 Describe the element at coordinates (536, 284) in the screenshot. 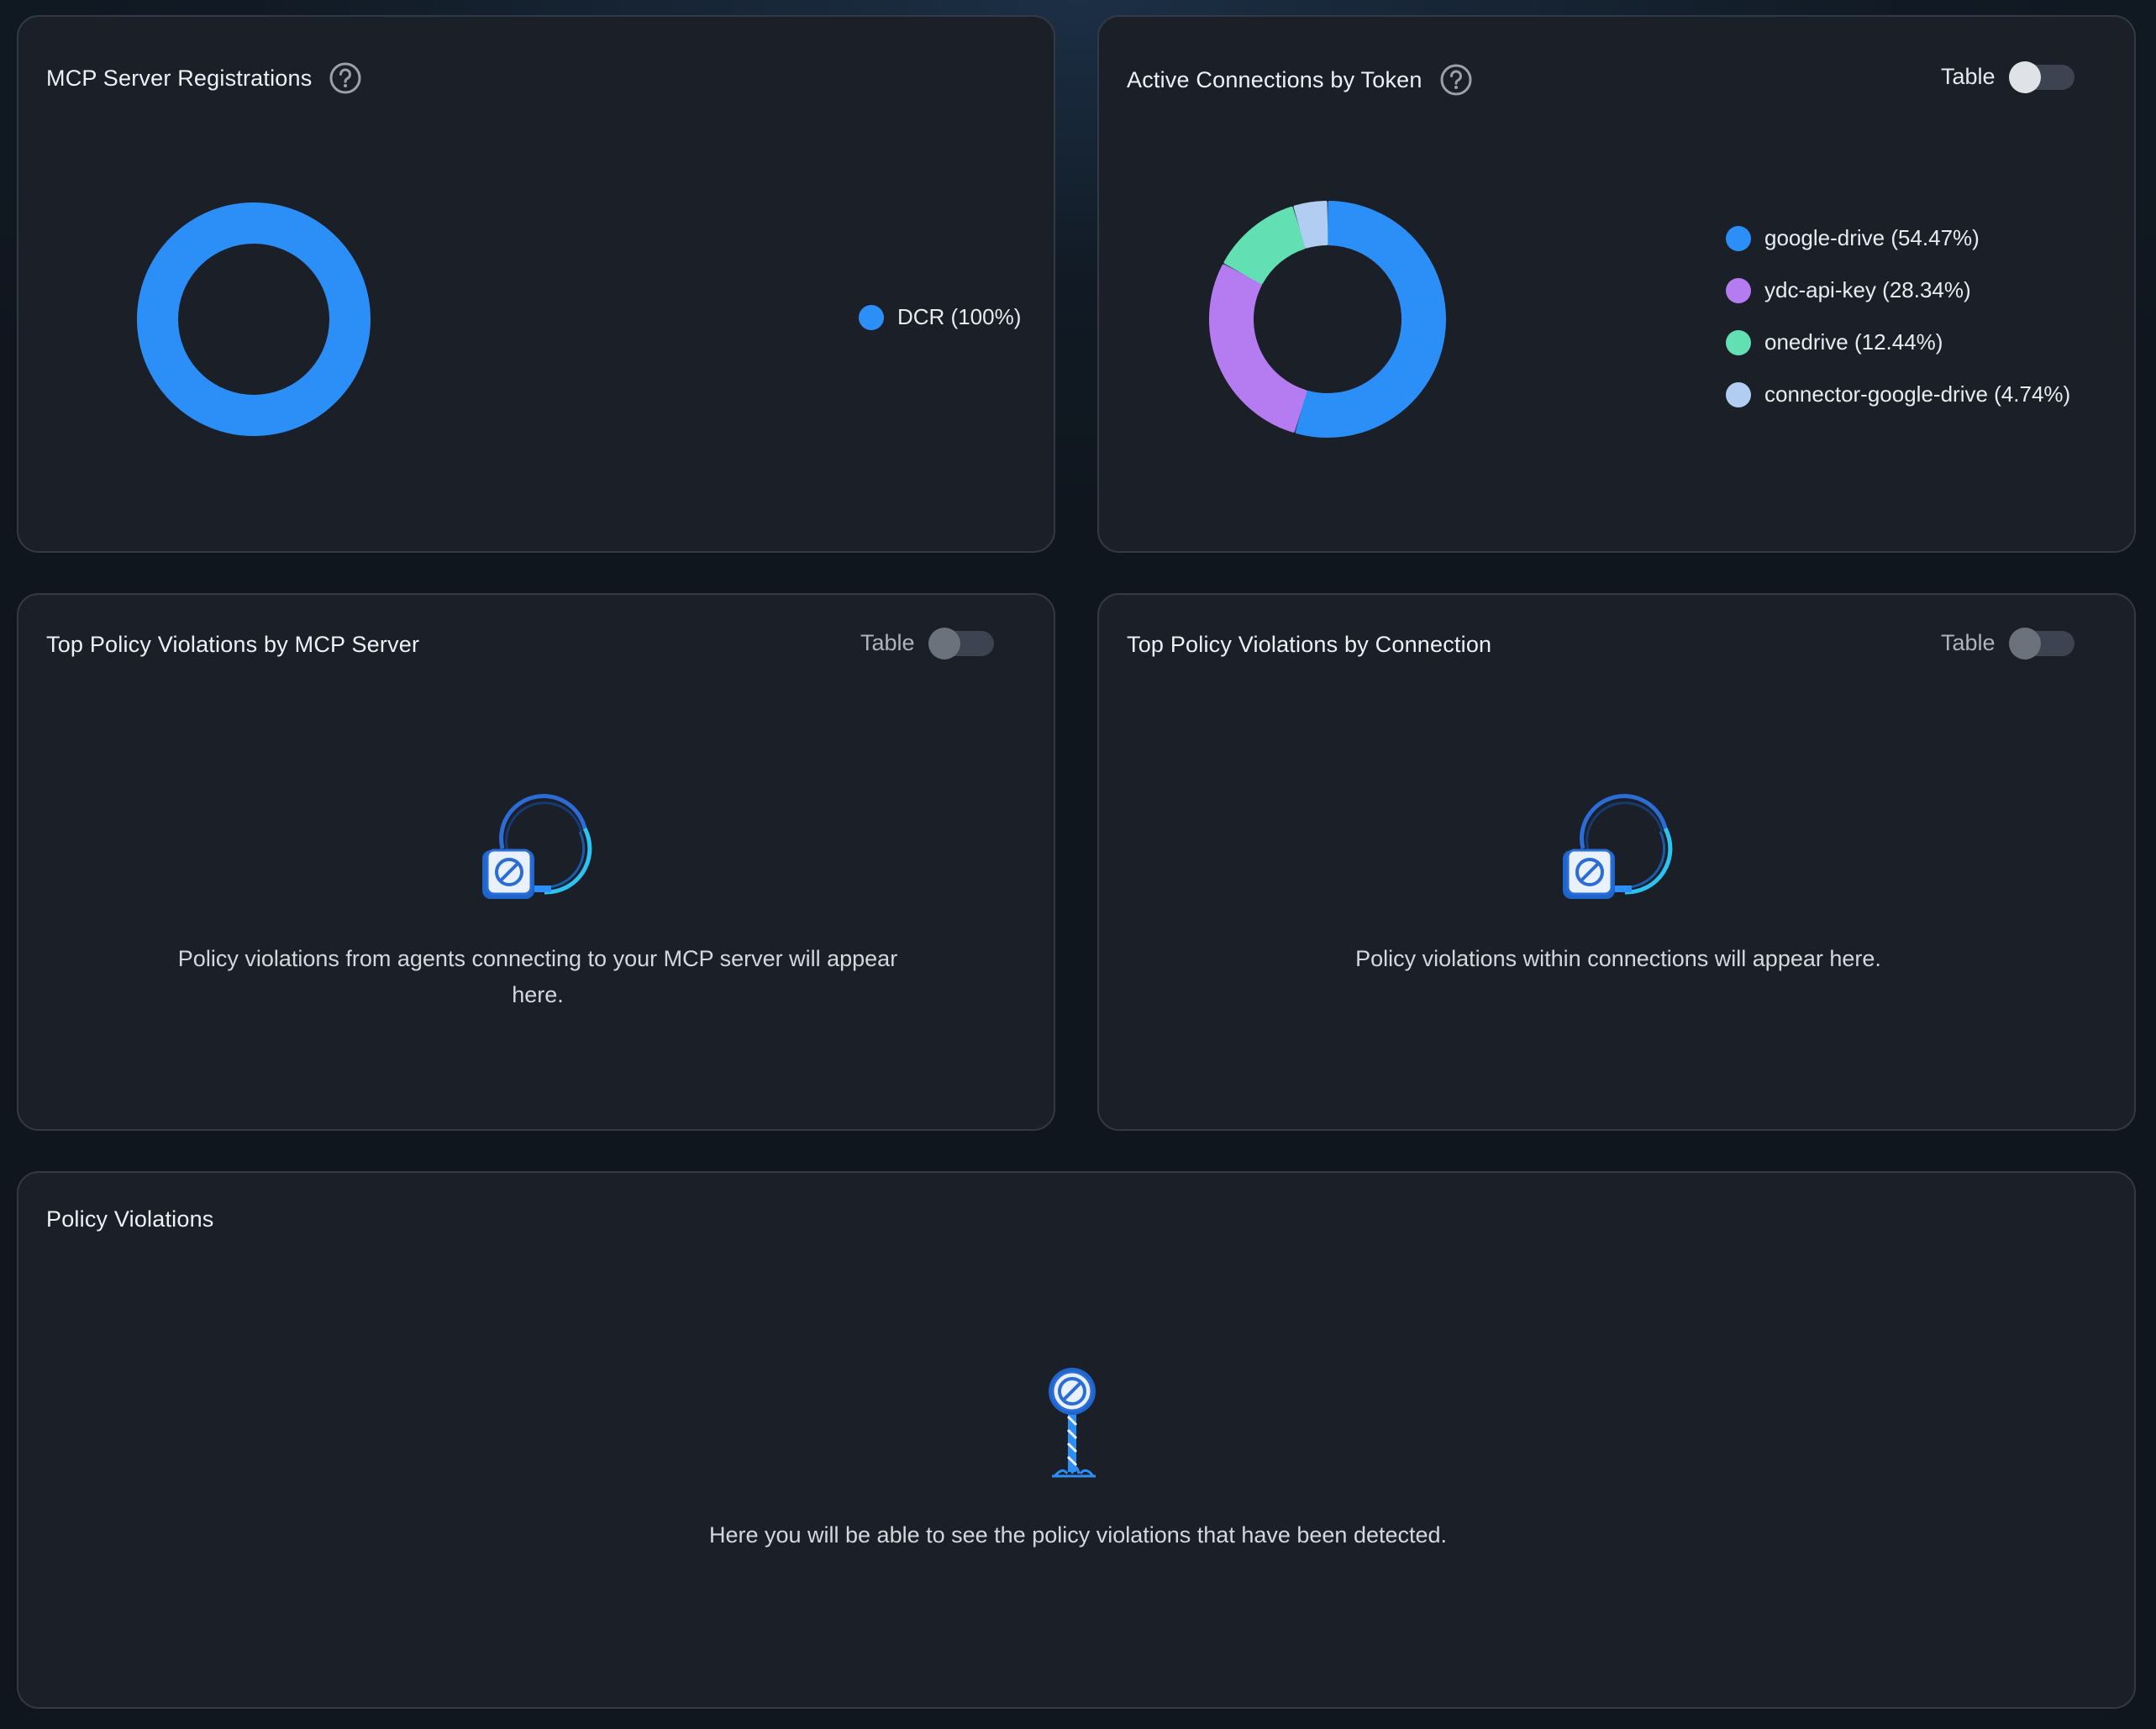

I see `card-mcp-server-registrations: MCP Server Registrations DCR (100%)` at that location.